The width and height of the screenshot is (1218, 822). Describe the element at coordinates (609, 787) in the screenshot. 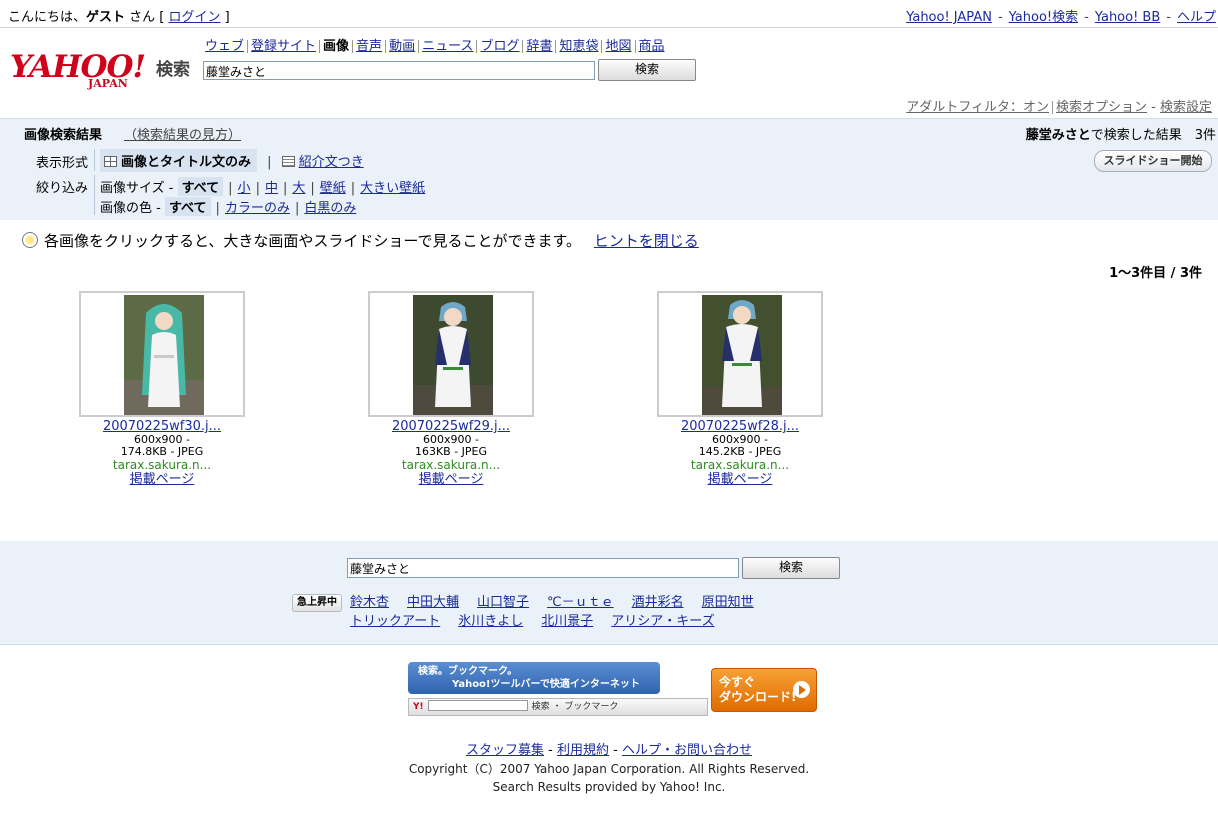

I see `provided-by: Search Results provided by Yahoo! Inc.` at that location.